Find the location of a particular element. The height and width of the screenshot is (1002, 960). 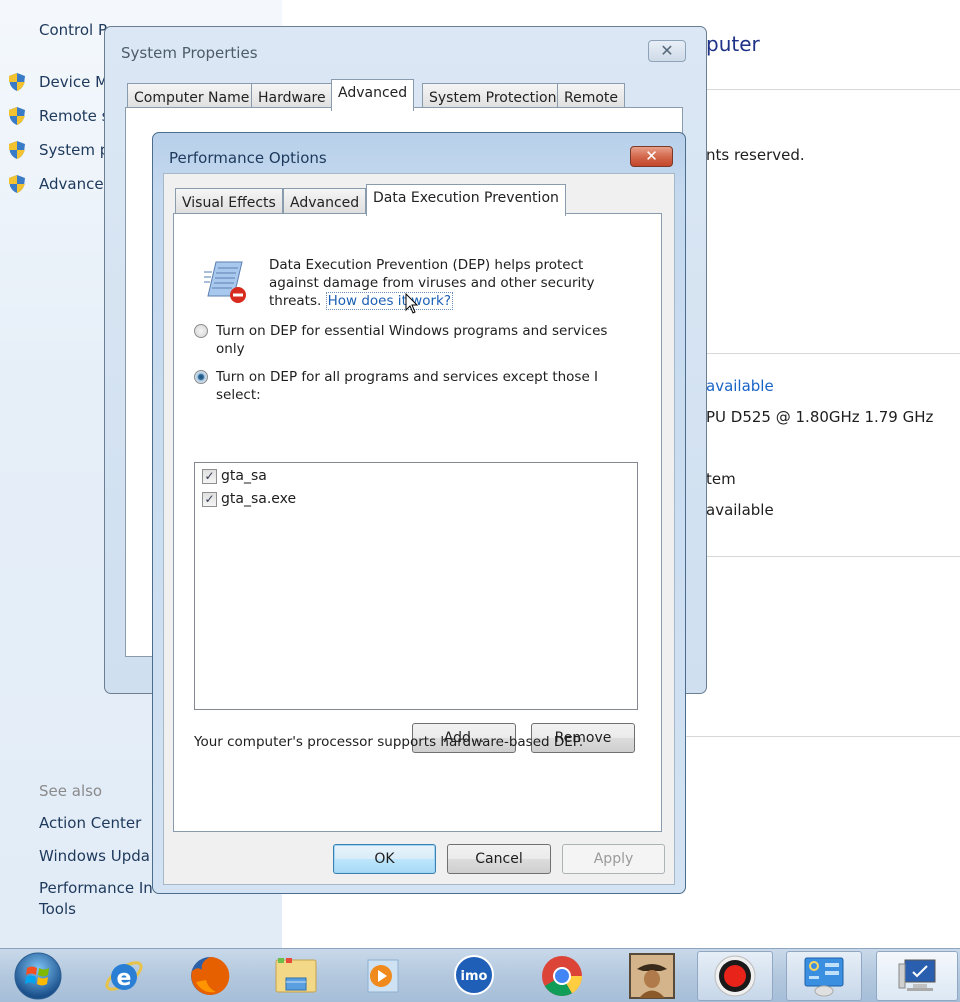

dep-shield-icon is located at coordinates (225, 282).